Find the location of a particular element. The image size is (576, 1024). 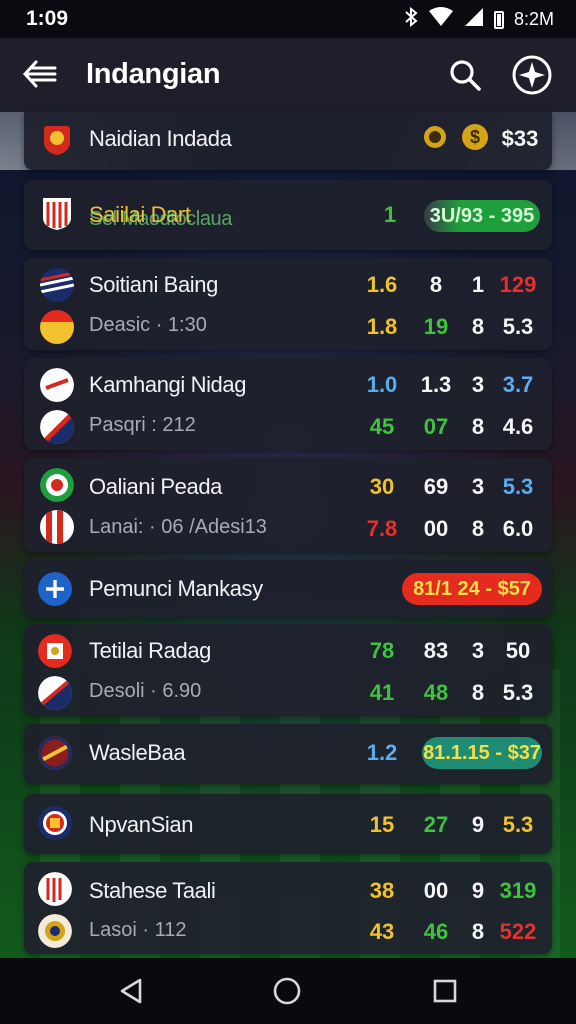

match-card: NpvanSian 15 27 9 5.3 is located at coordinates (288, 824).